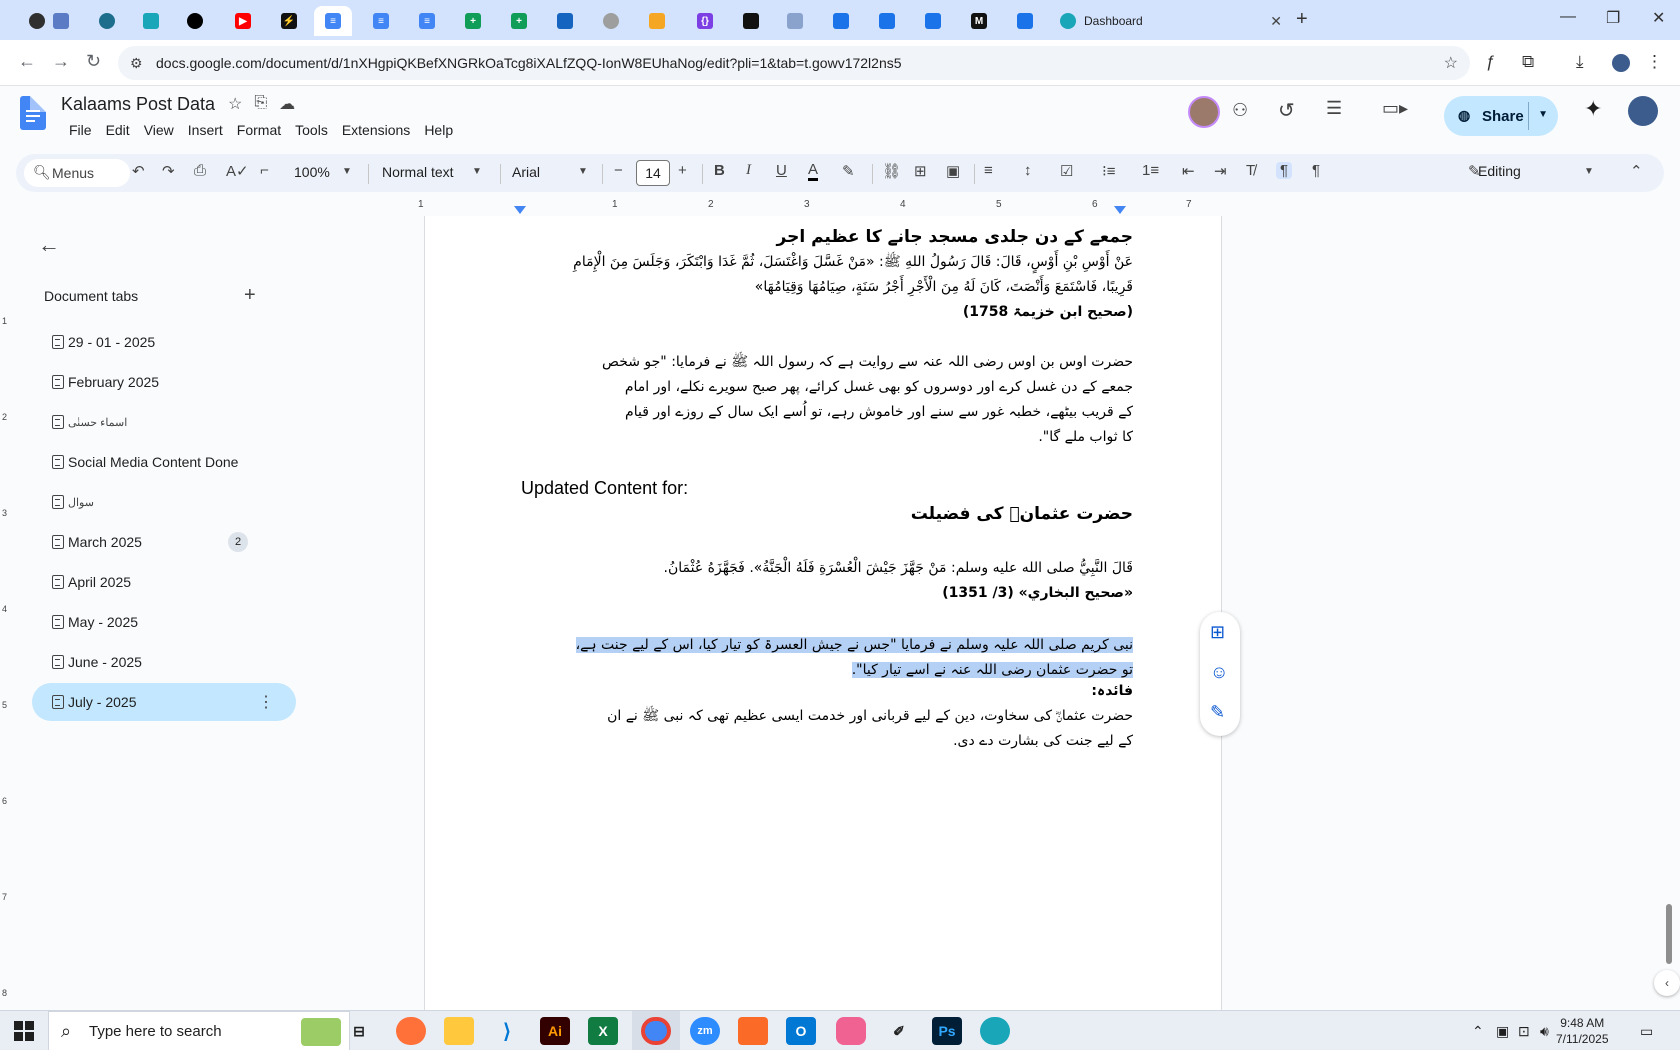  What do you see at coordinates (93, 61) in the screenshot?
I see `reload-icon: ↻` at bounding box center [93, 61].